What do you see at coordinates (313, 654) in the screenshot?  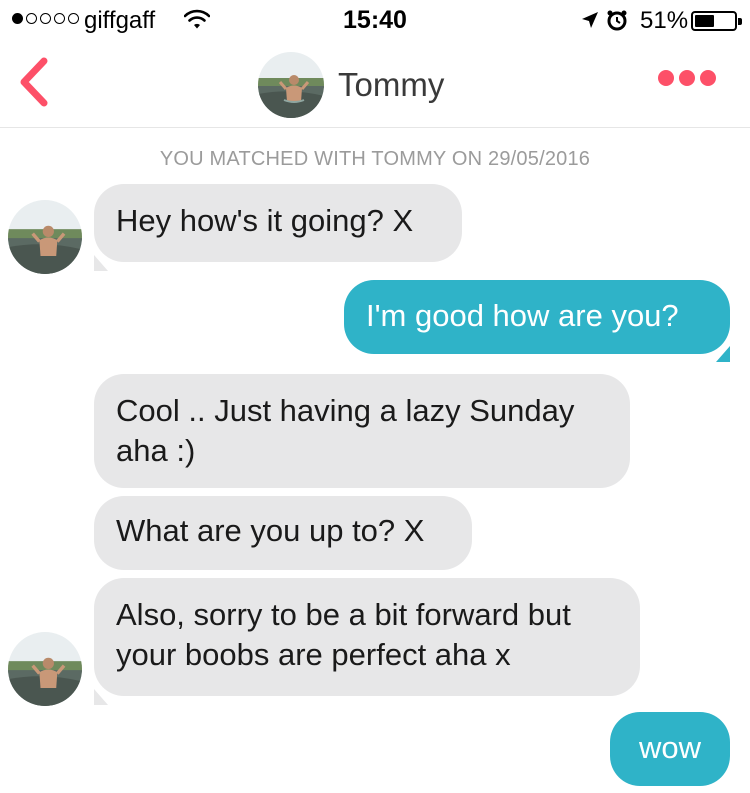 I see `message-text-line: your boobs are perfect aha x` at bounding box center [313, 654].